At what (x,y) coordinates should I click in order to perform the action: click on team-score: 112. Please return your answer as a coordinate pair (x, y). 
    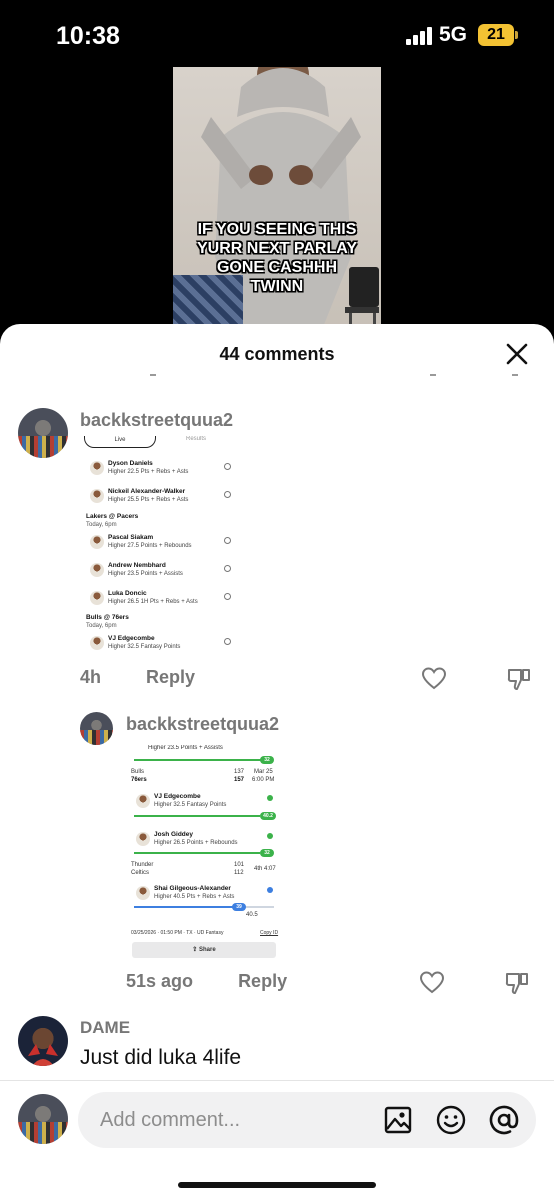
    Looking at the image, I should click on (239, 873).